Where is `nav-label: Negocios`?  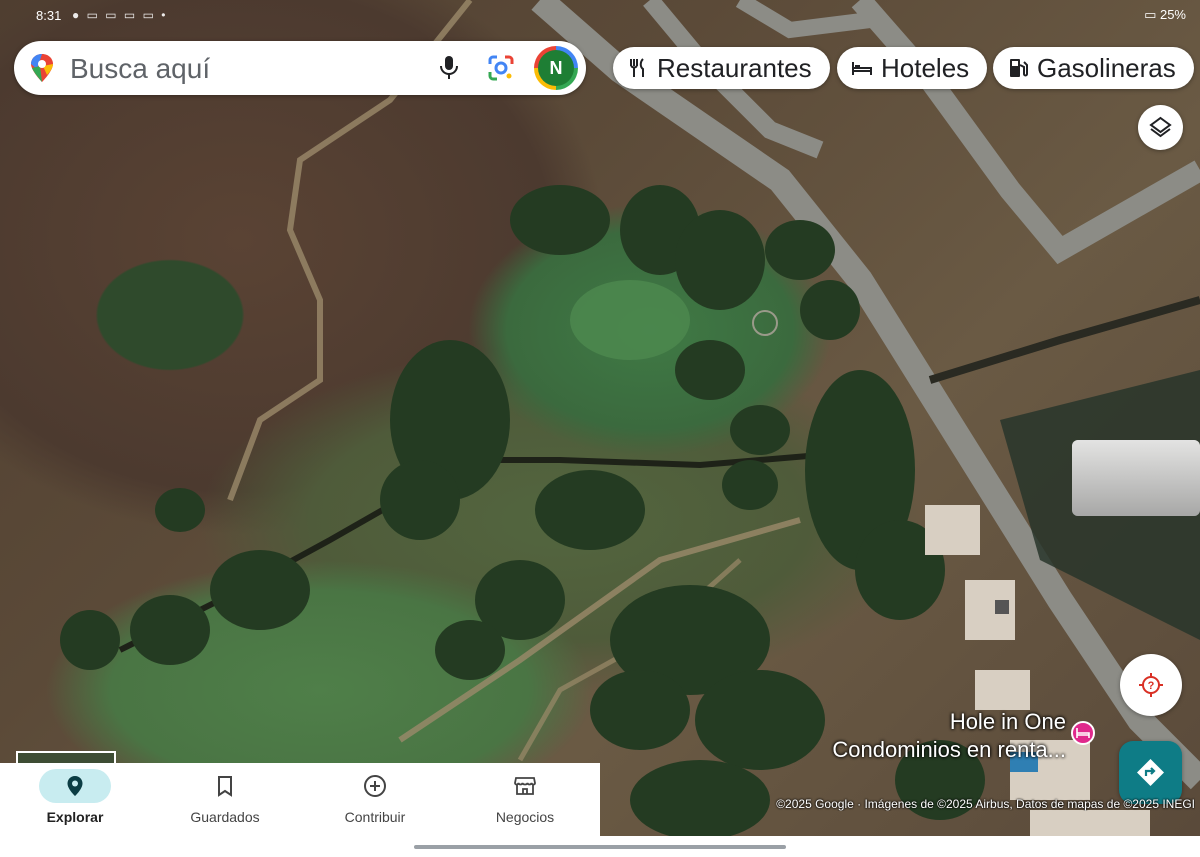 nav-label: Negocios is located at coordinates (525, 817).